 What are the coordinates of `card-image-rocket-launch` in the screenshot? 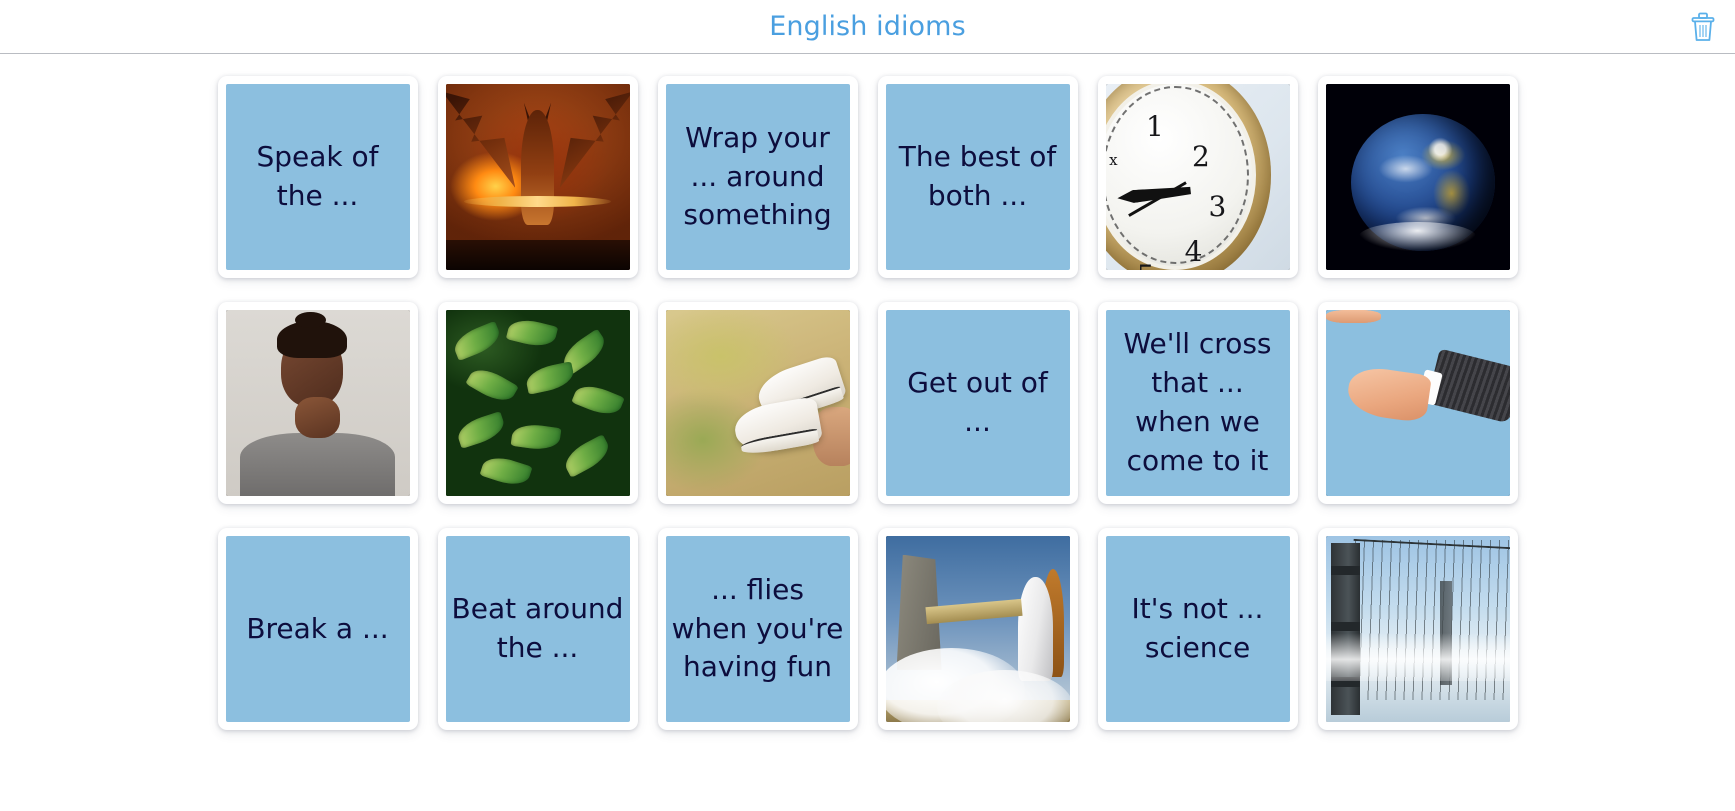 It's located at (977, 629).